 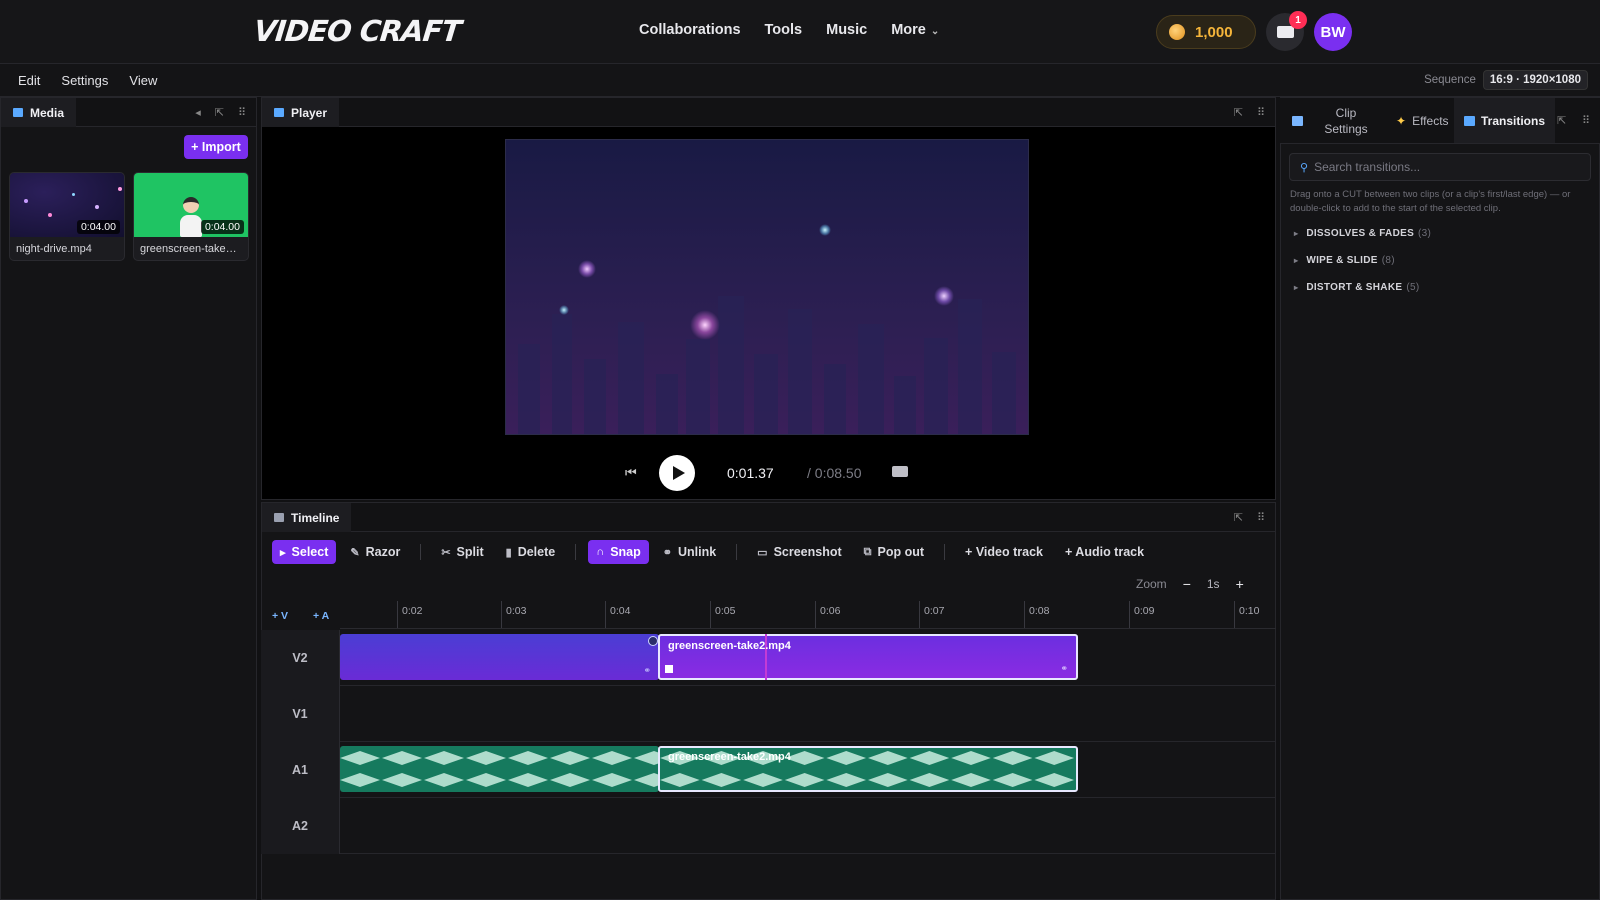 What do you see at coordinates (300, 714) in the screenshot?
I see `track-label: V1` at bounding box center [300, 714].